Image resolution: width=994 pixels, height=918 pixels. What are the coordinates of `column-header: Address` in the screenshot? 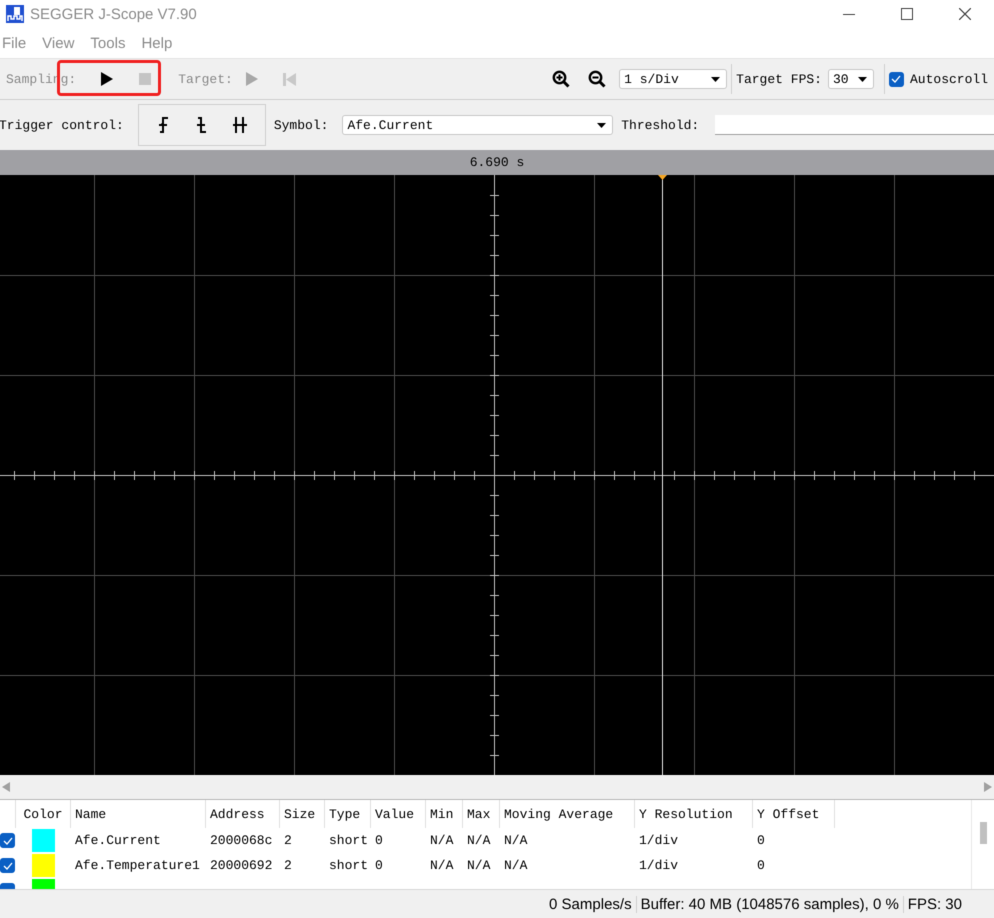 It's located at (243, 814).